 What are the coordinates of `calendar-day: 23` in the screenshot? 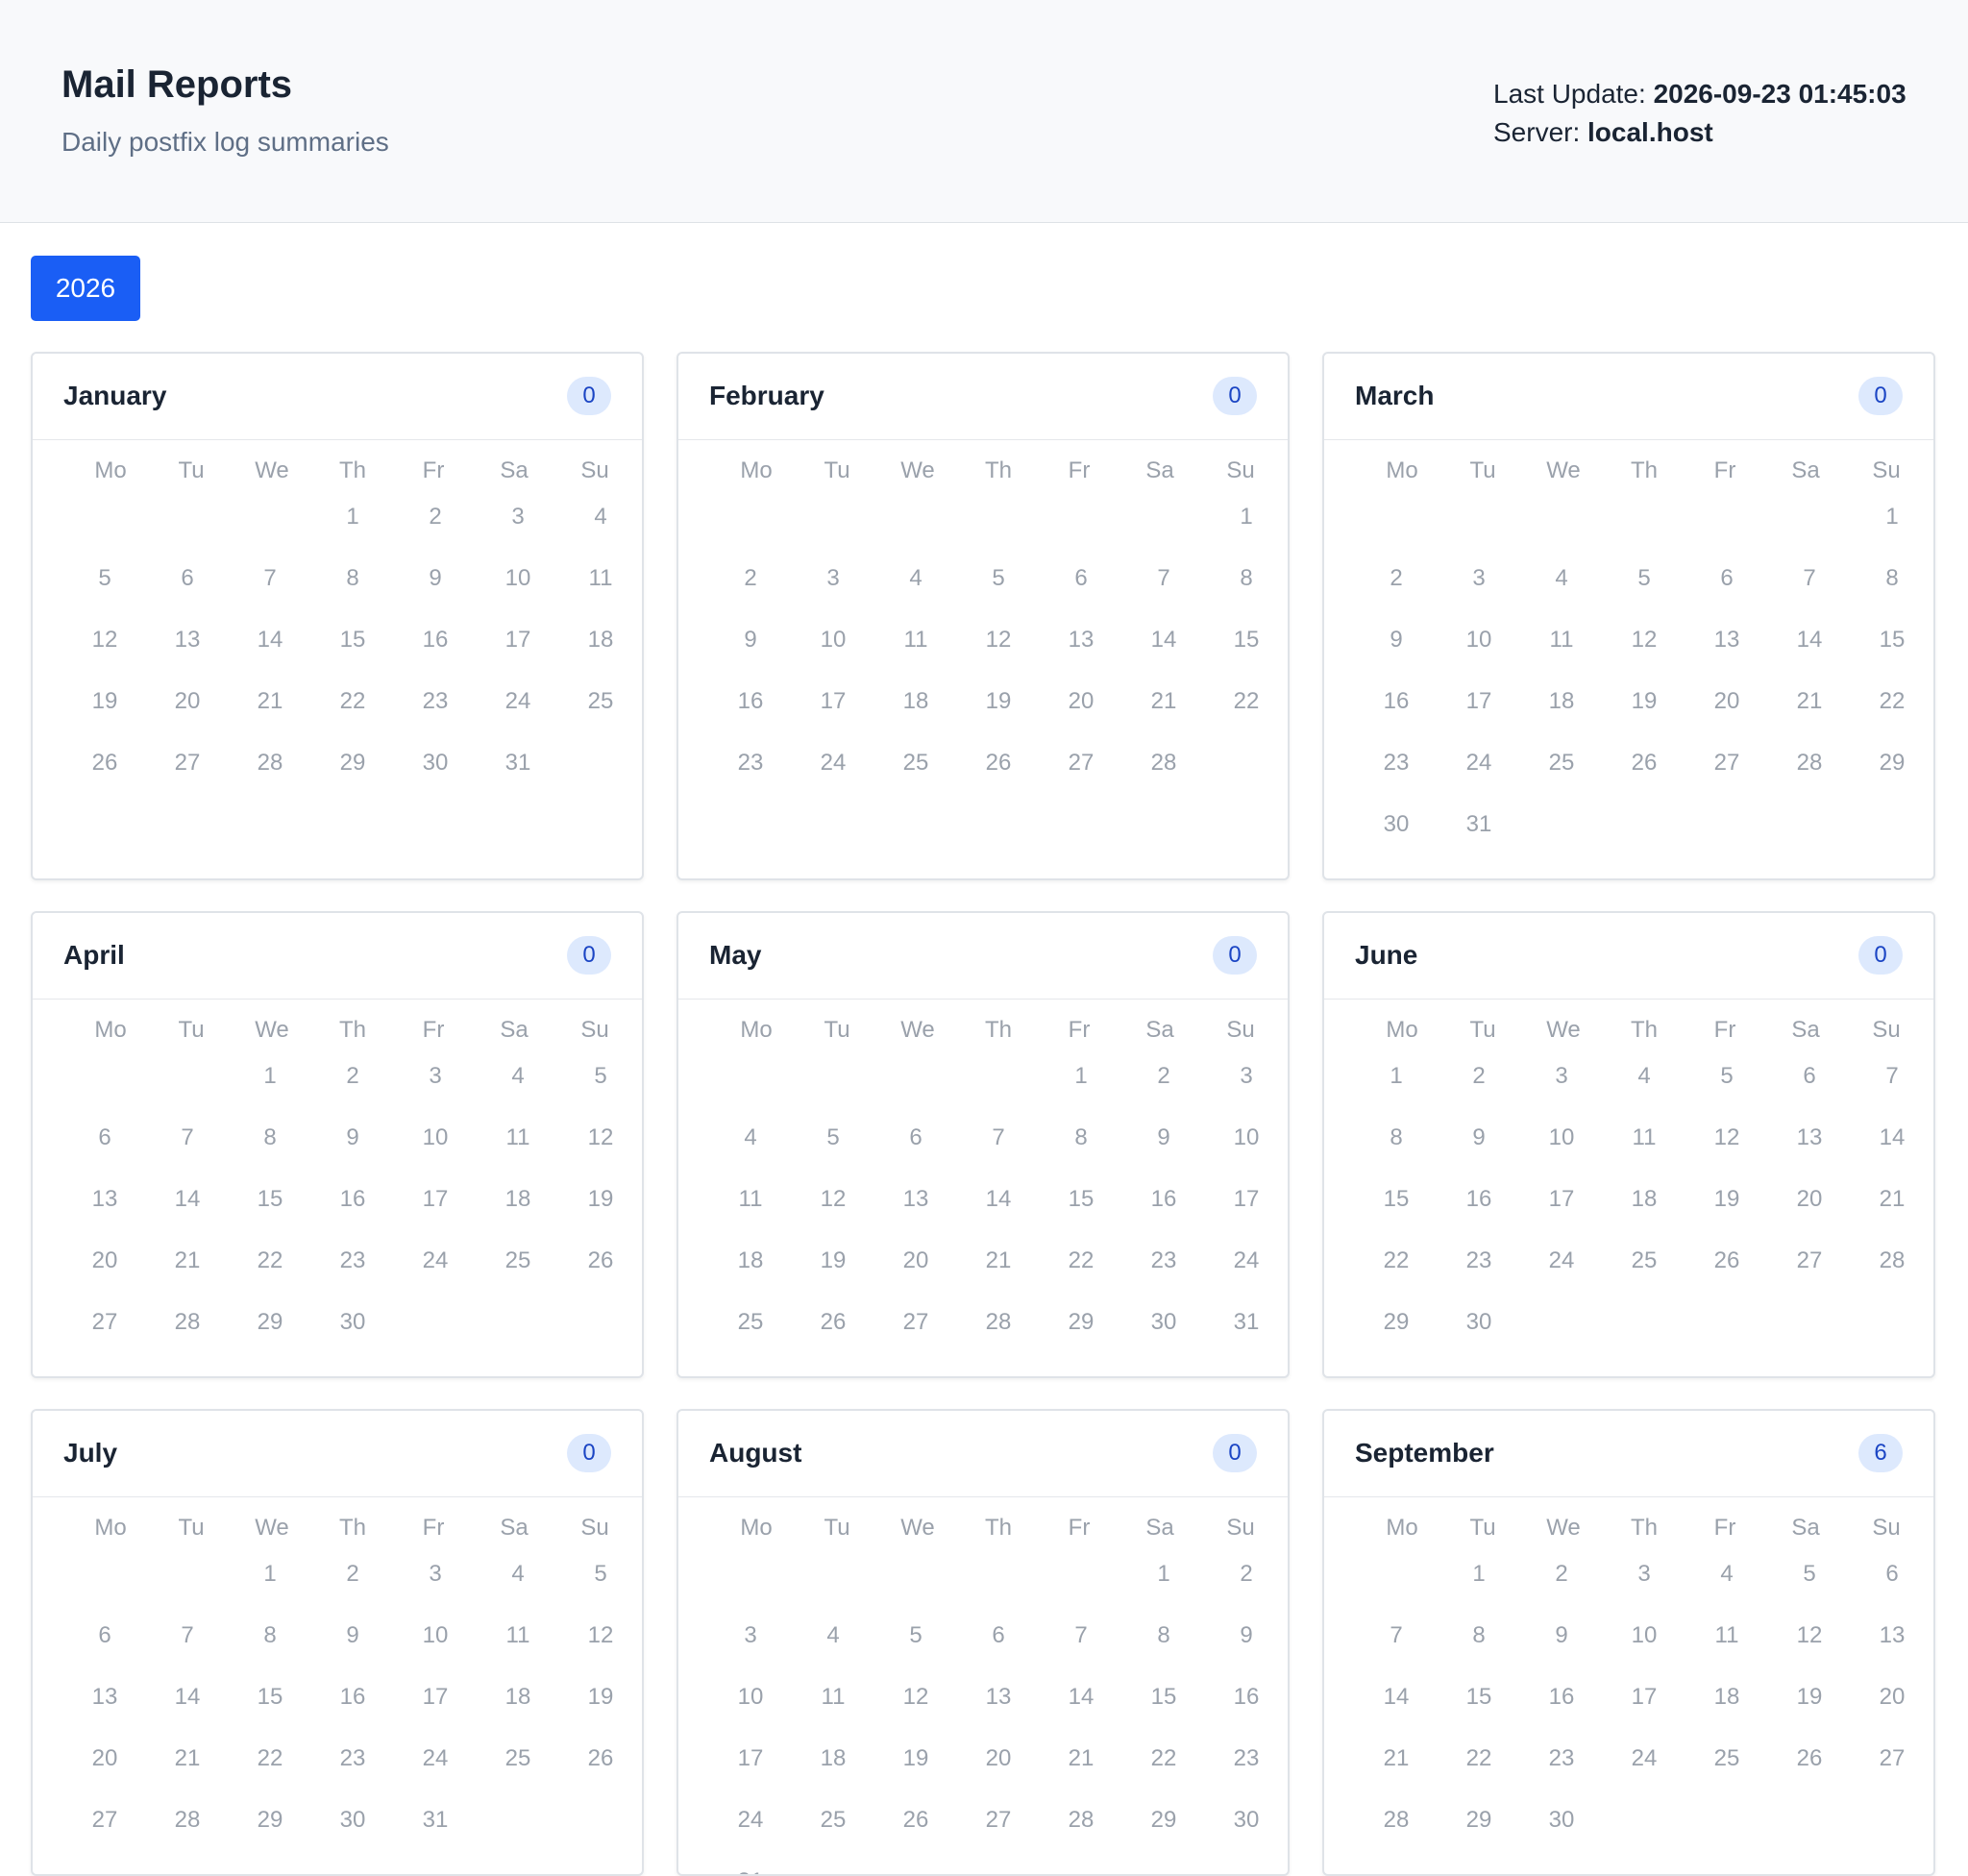 It's located at (751, 763).